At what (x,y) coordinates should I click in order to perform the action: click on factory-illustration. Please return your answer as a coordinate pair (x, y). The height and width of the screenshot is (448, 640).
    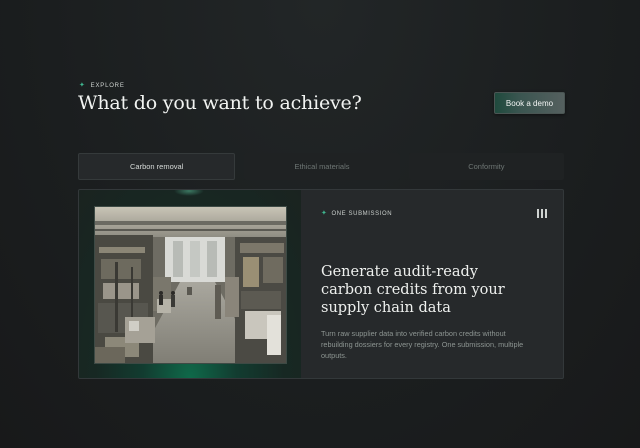
    Looking at the image, I should click on (190, 285).